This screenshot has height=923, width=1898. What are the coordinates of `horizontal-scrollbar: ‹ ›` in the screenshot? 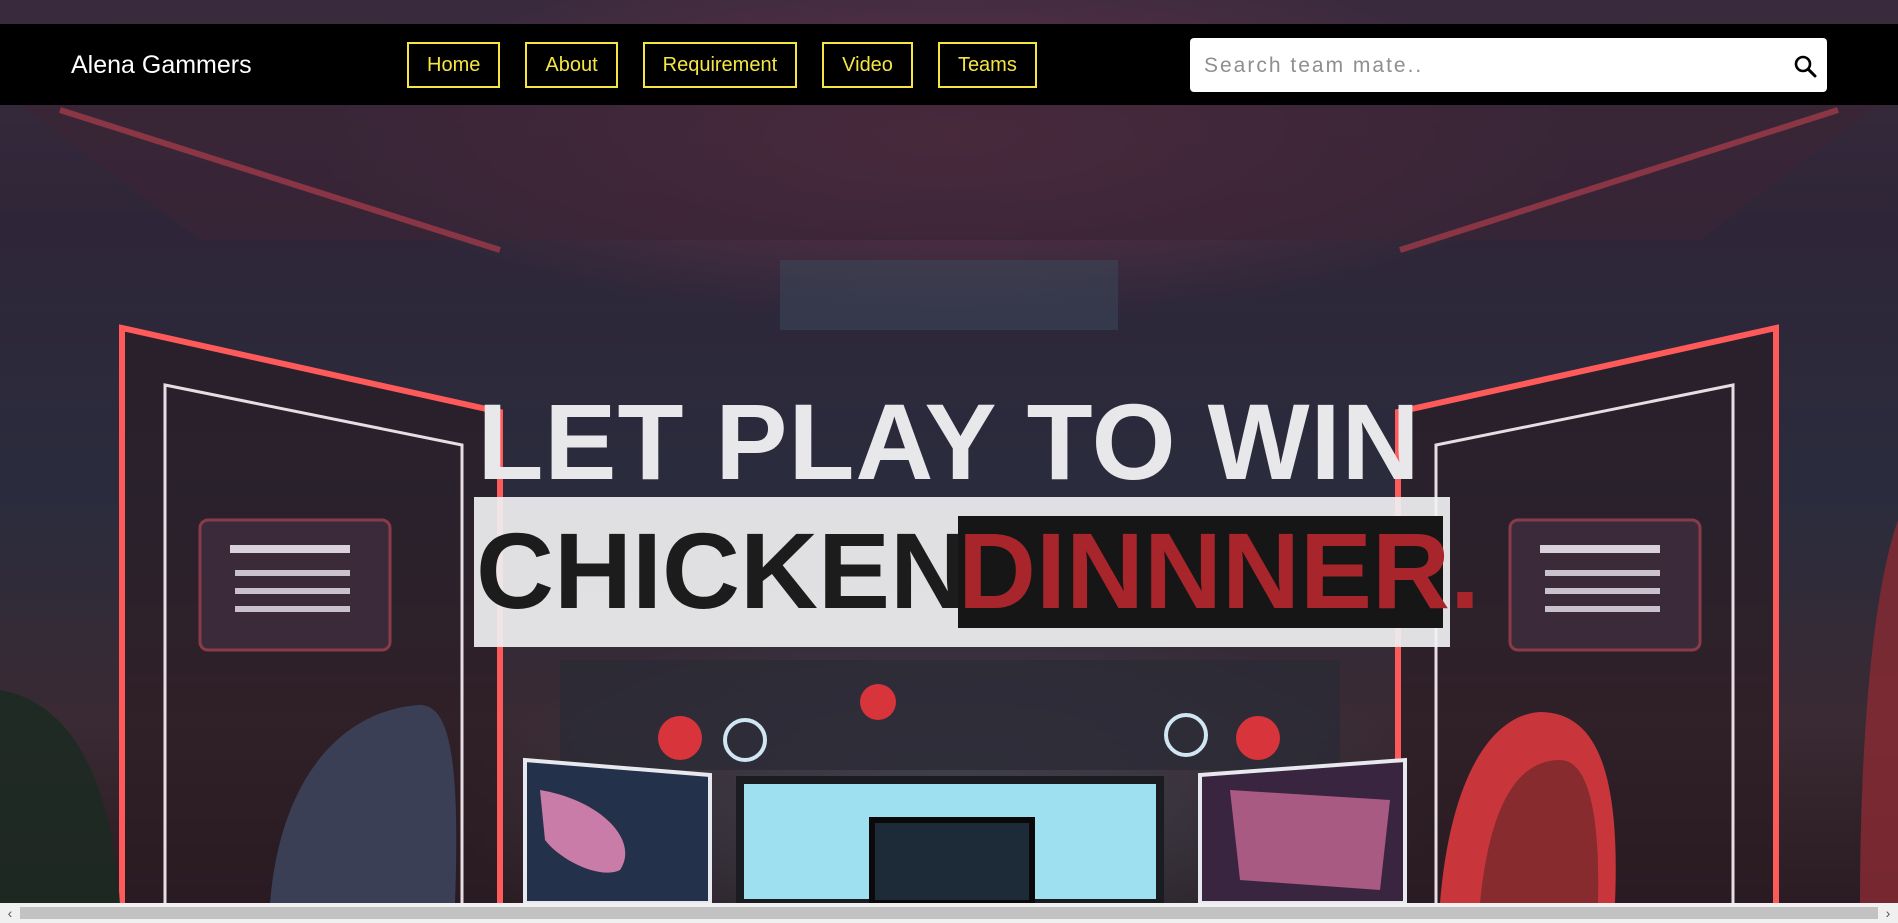 It's located at (949, 913).